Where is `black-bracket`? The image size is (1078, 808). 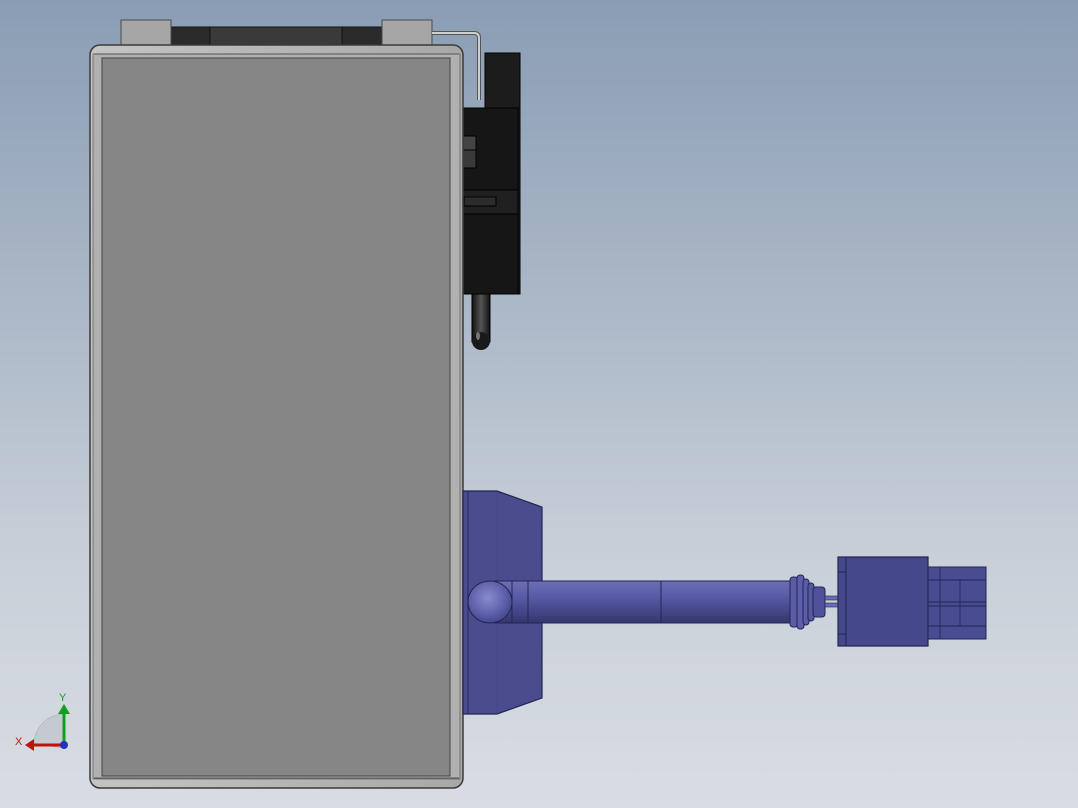
black-bracket is located at coordinates (491, 201).